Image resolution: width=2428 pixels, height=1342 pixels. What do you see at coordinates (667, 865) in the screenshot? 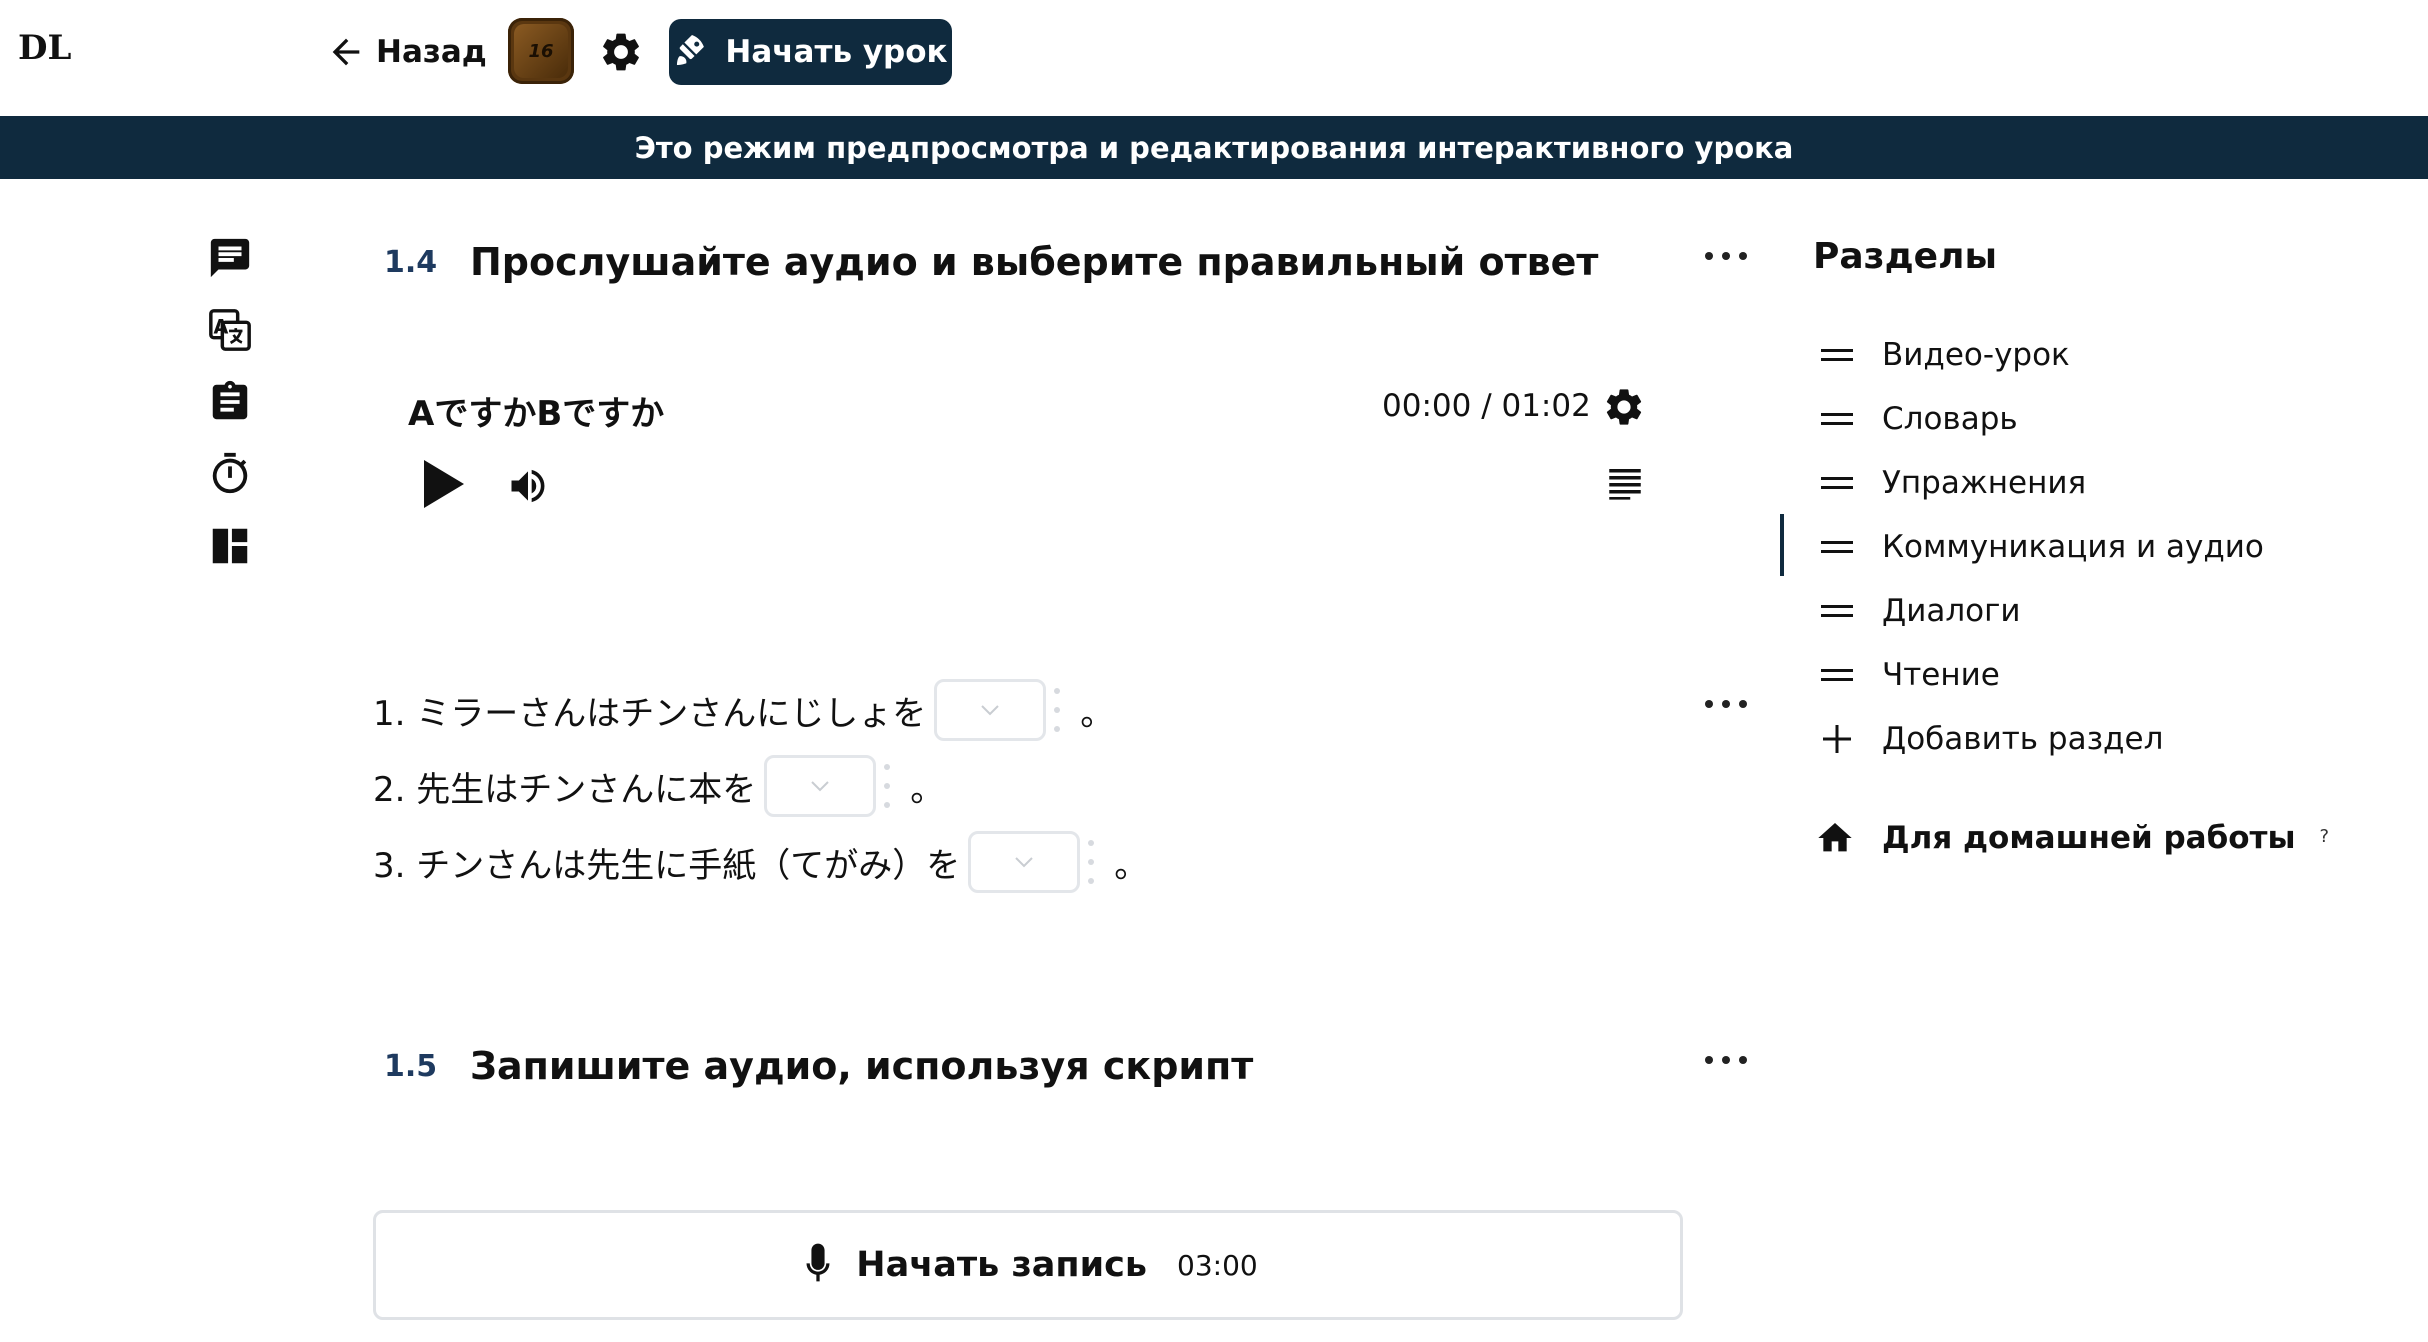
I see `question-text: 3. チンさんは先生に手紙（てがみ）を` at bounding box center [667, 865].